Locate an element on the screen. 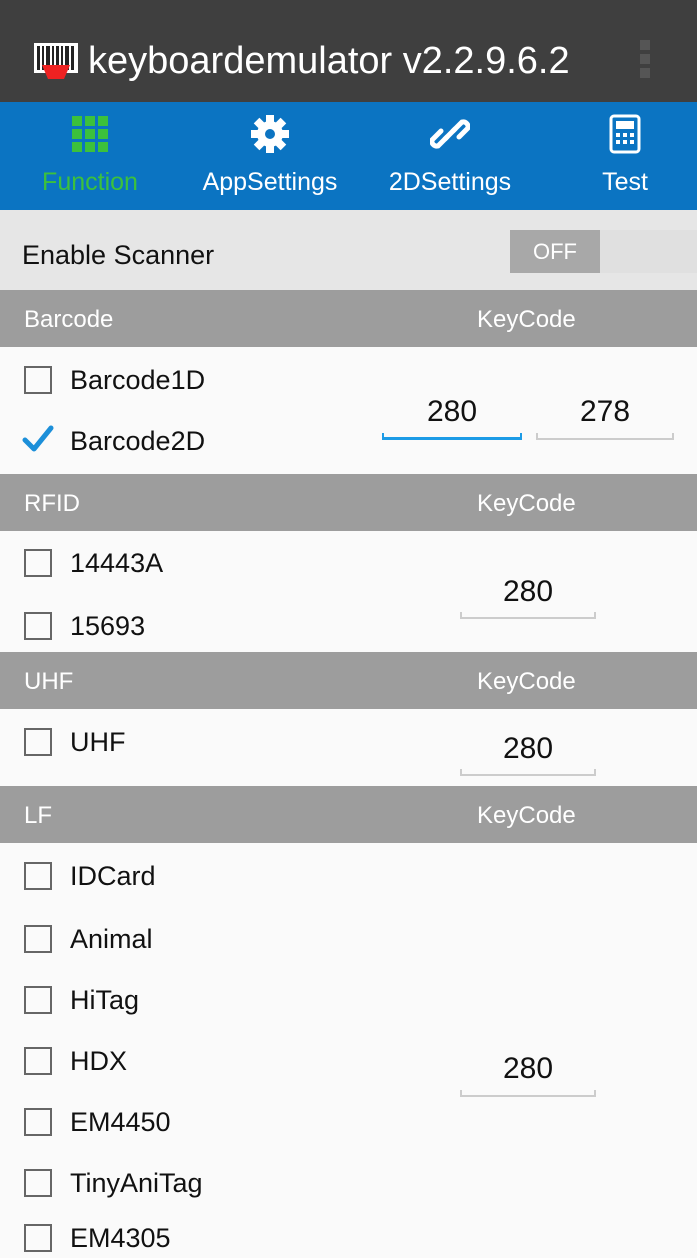 The height and width of the screenshot is (1258, 697). checkbox-em4450: EM4450 is located at coordinates (97, 1122).